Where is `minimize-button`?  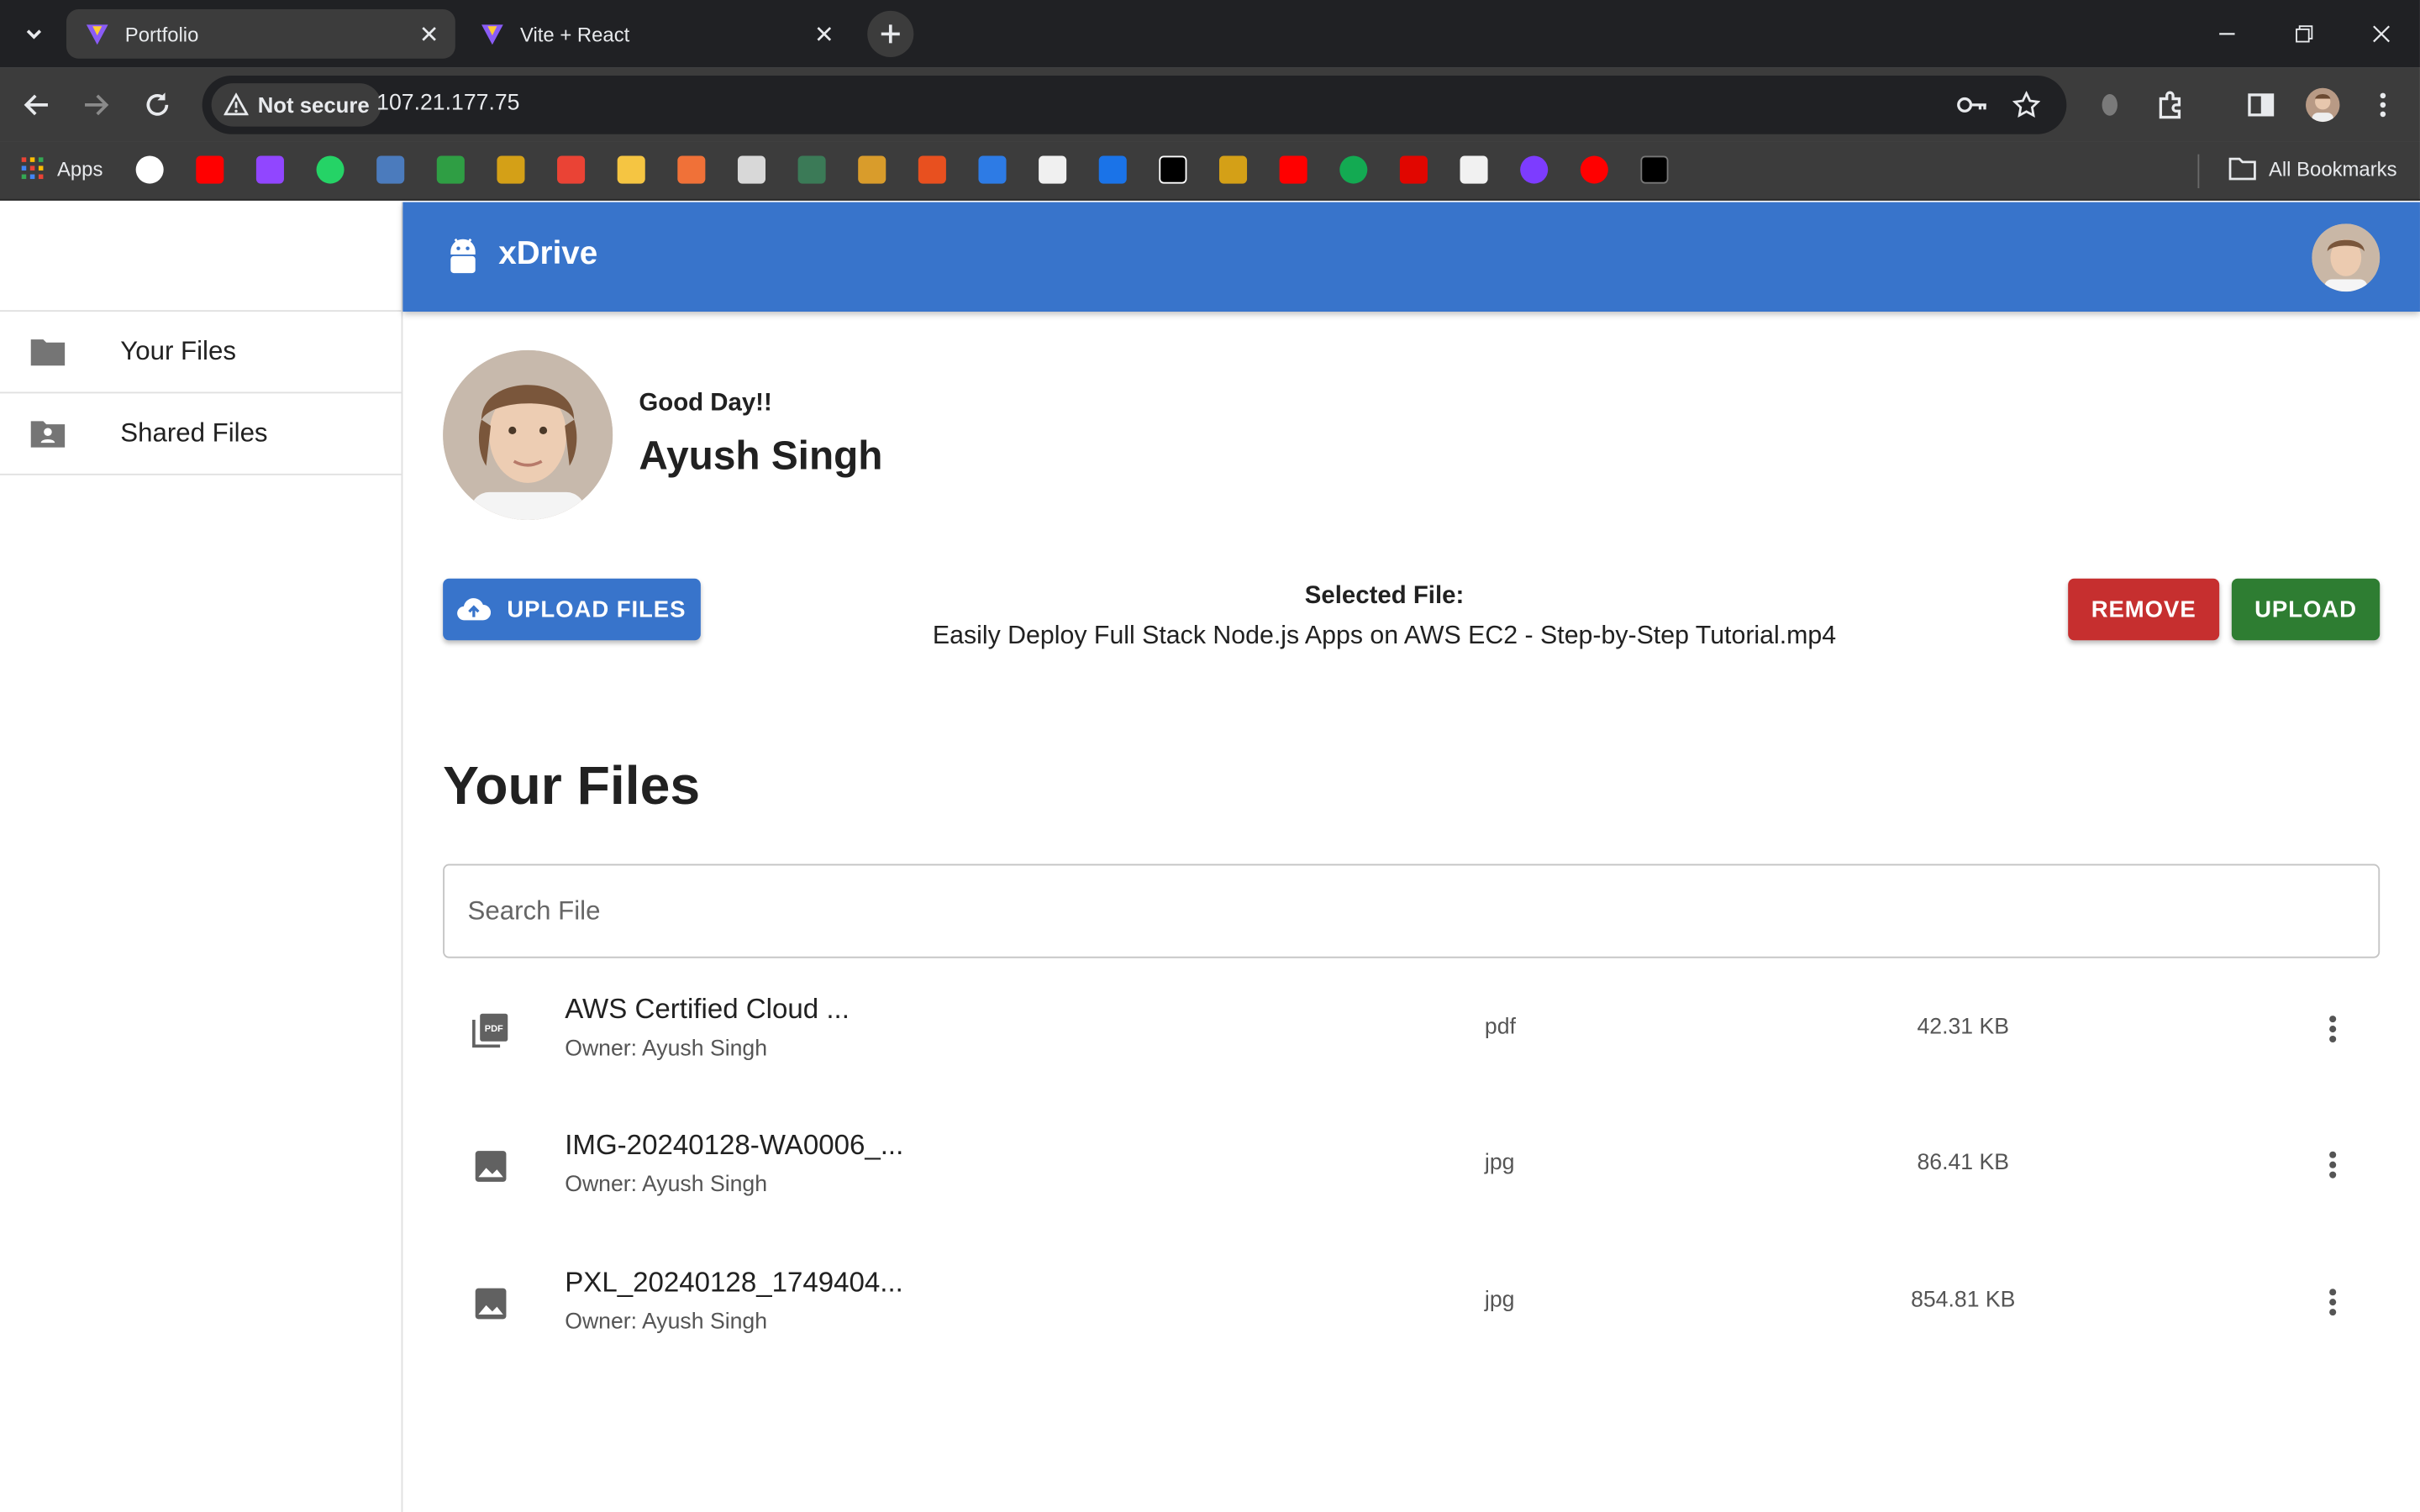 minimize-button is located at coordinates (2227, 34).